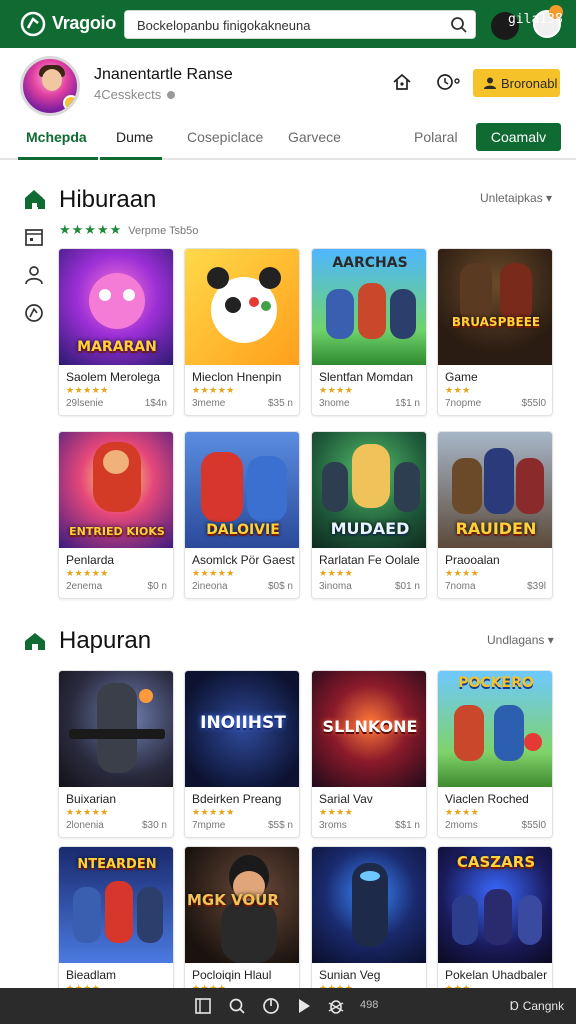 Image resolution: width=576 pixels, height=1024 pixels. Describe the element at coordinates (209, 403) in the screenshot. I see `game-meta: 3meme` at that location.